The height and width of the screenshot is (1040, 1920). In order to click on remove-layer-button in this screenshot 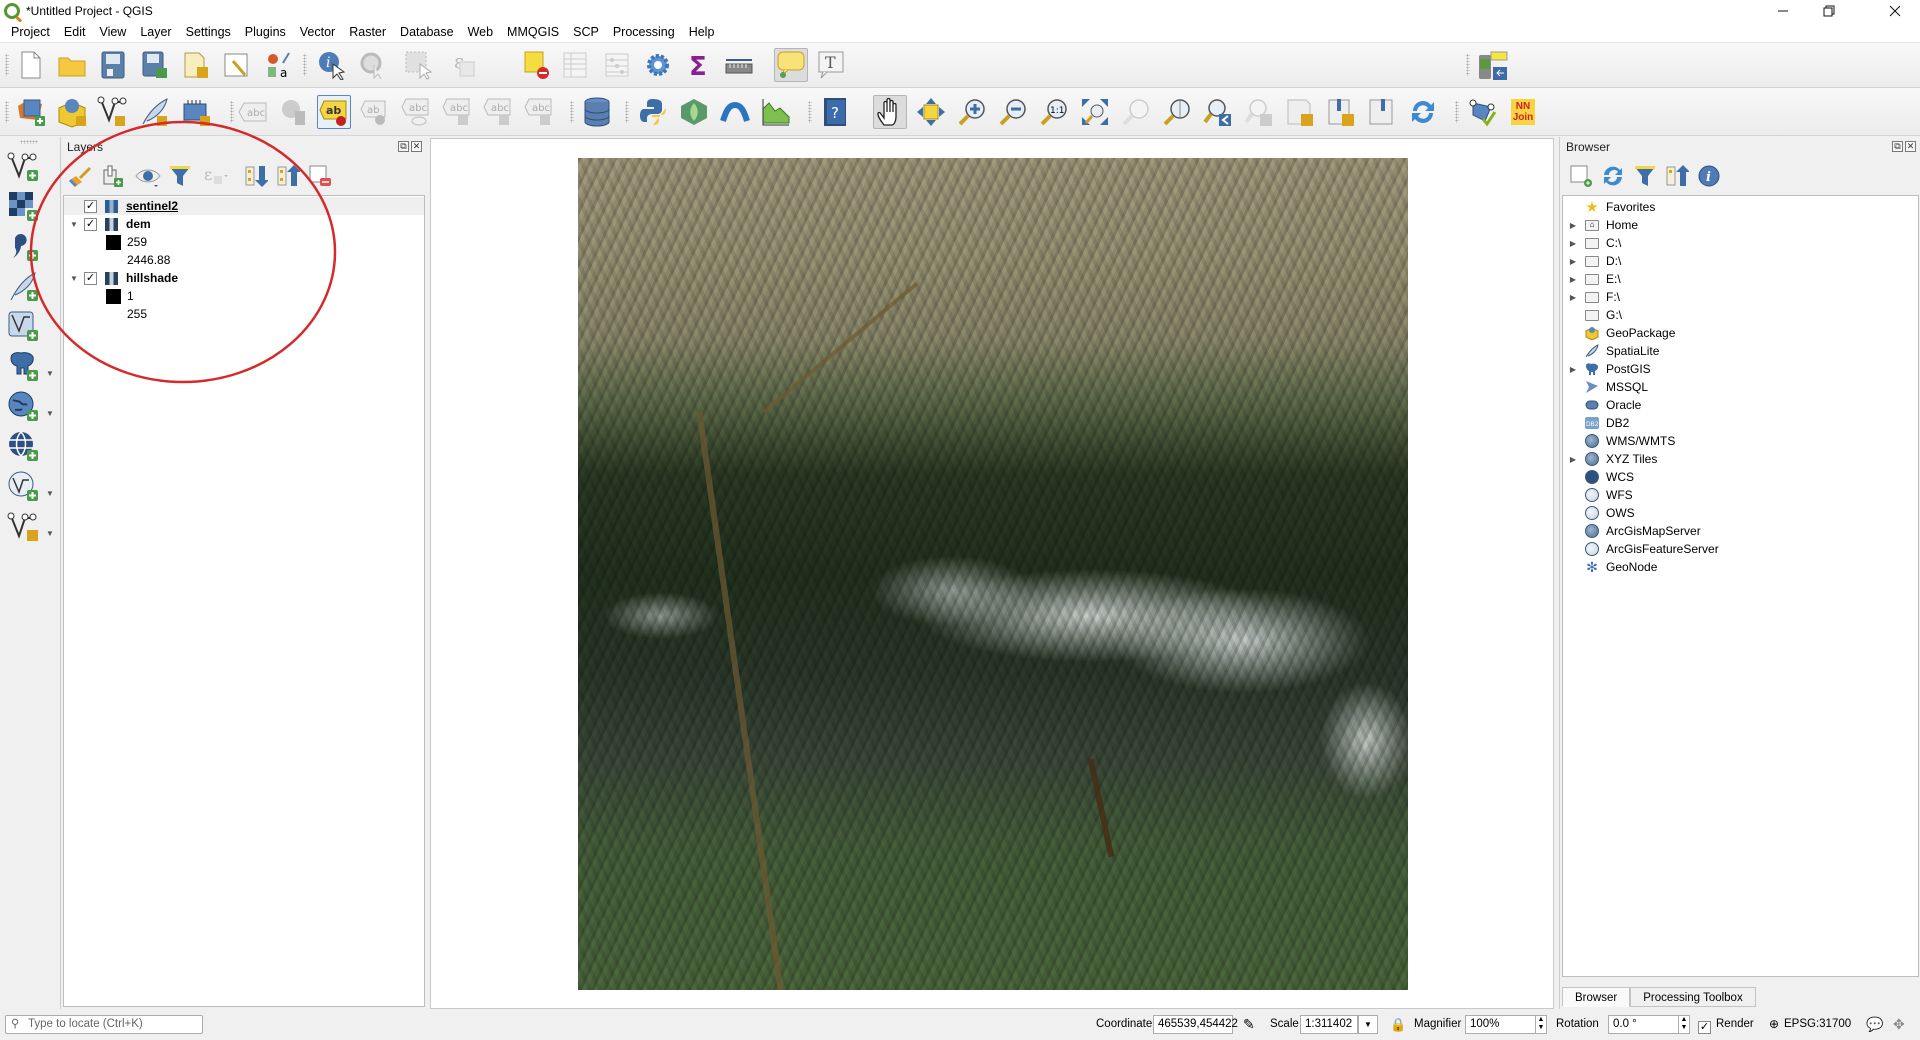, I will do `click(320, 176)`.